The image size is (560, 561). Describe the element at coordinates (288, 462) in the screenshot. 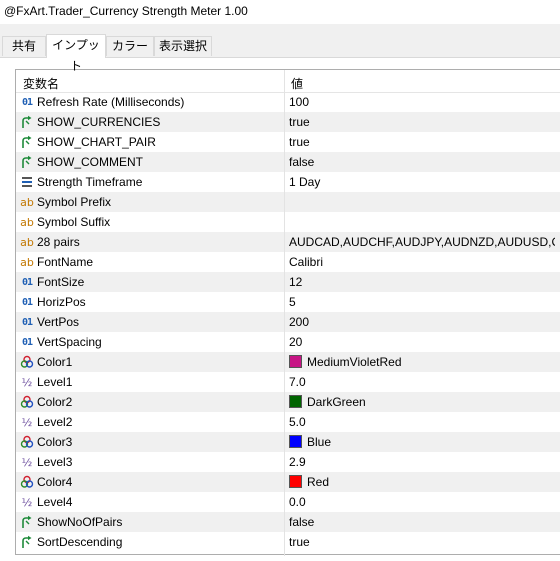

I see `param-row-level3: ½ Level3 2.9` at that location.